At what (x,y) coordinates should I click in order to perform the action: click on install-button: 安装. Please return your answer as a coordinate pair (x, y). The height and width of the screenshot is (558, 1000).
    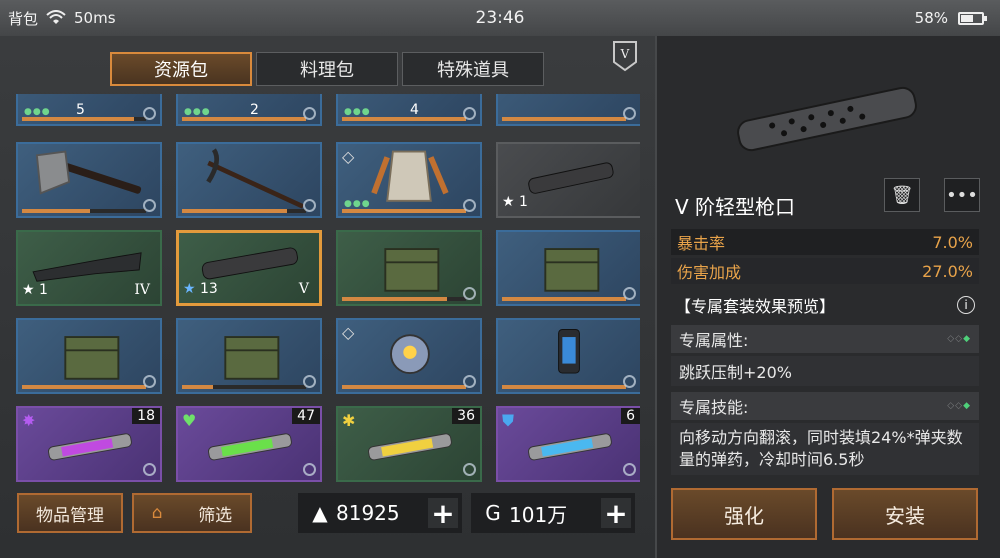
    Looking at the image, I should click on (905, 514).